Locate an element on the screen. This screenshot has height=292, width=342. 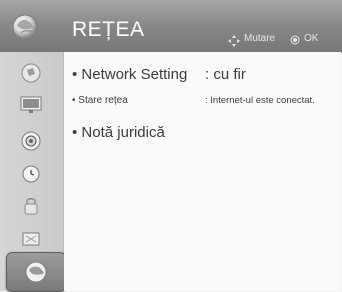
sidebar-item-picture is located at coordinates (31, 73).